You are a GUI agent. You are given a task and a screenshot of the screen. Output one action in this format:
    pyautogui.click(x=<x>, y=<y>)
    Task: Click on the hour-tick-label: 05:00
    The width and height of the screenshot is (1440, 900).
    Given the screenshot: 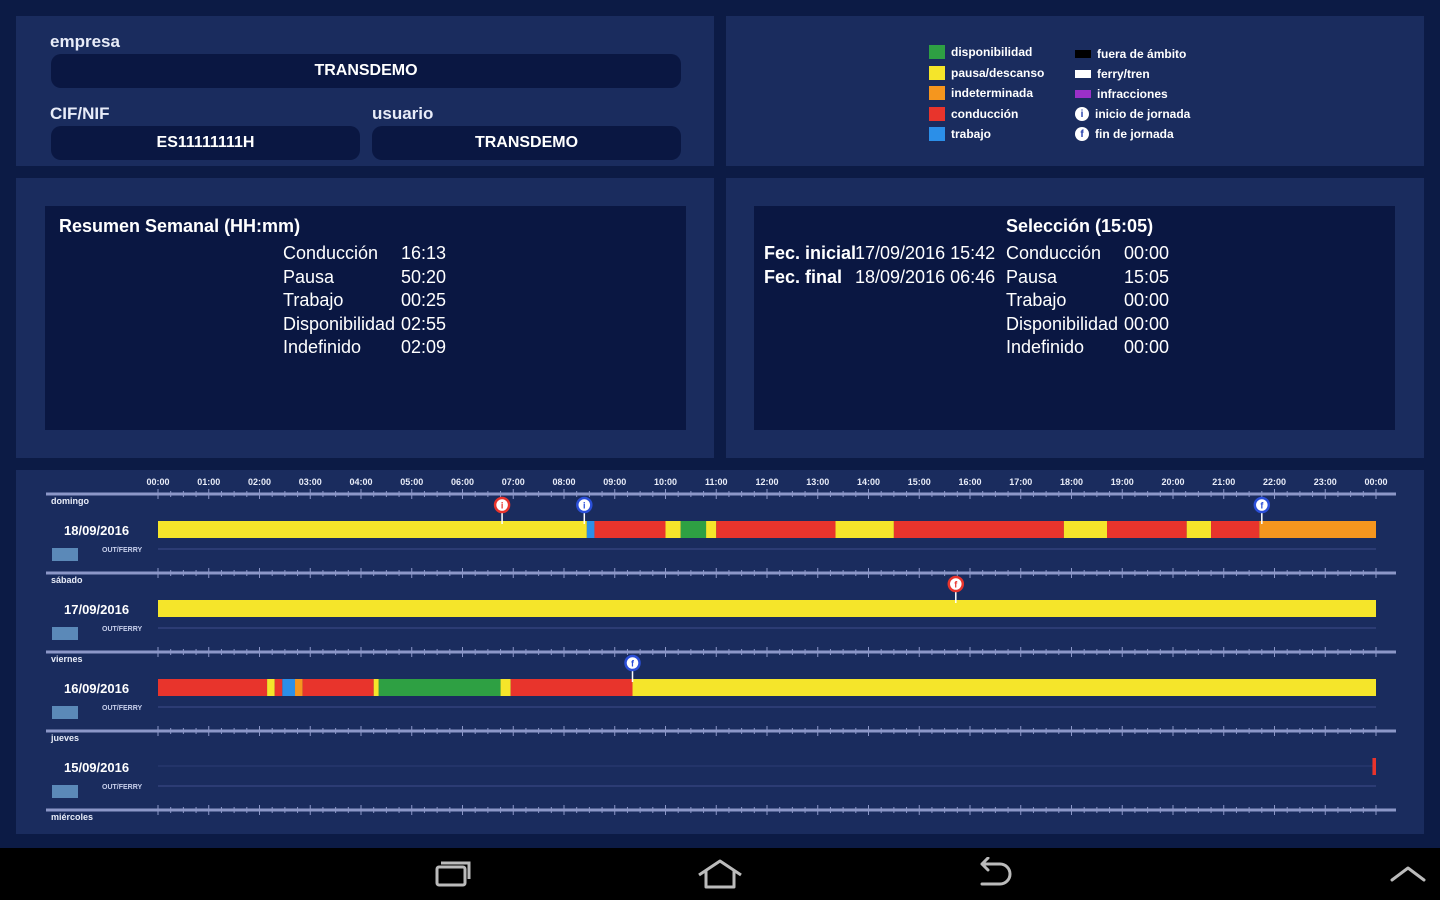 What is the action you would take?
    pyautogui.click(x=411, y=482)
    